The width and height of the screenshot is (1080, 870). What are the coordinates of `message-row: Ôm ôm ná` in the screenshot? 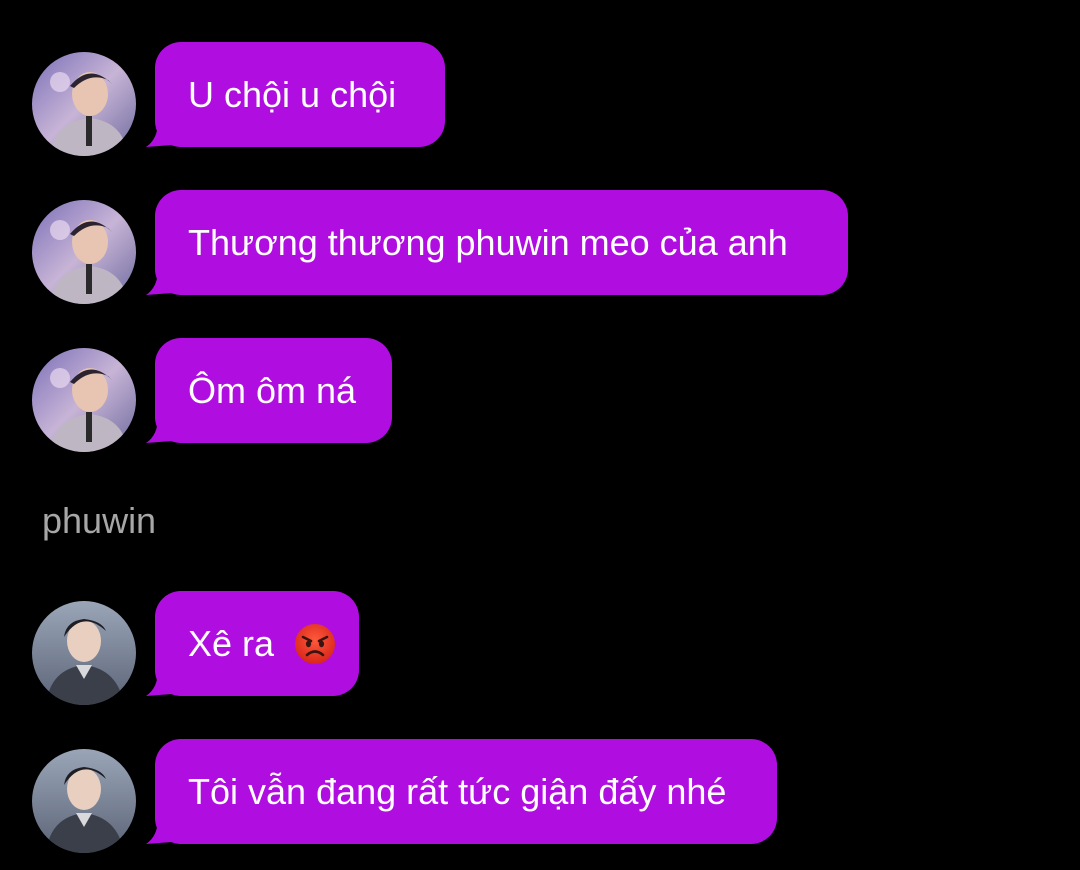 It's located at (540, 395).